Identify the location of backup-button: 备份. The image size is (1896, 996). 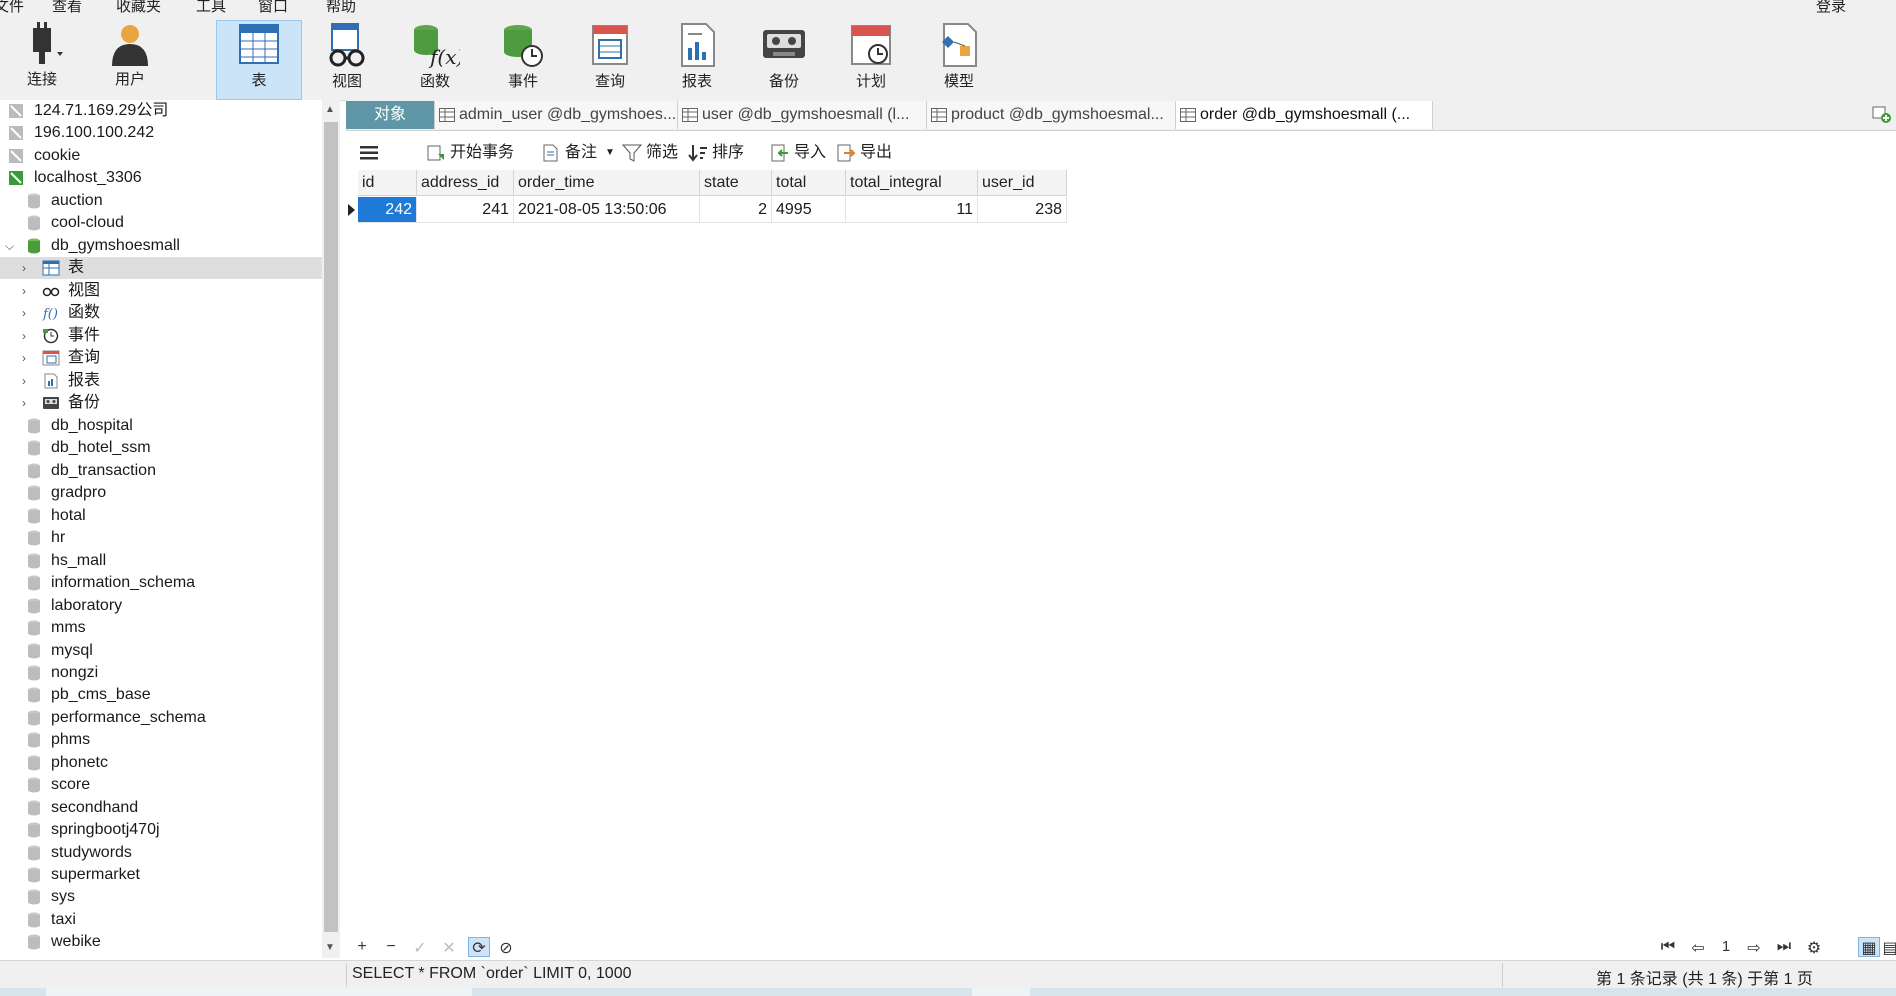
(784, 63).